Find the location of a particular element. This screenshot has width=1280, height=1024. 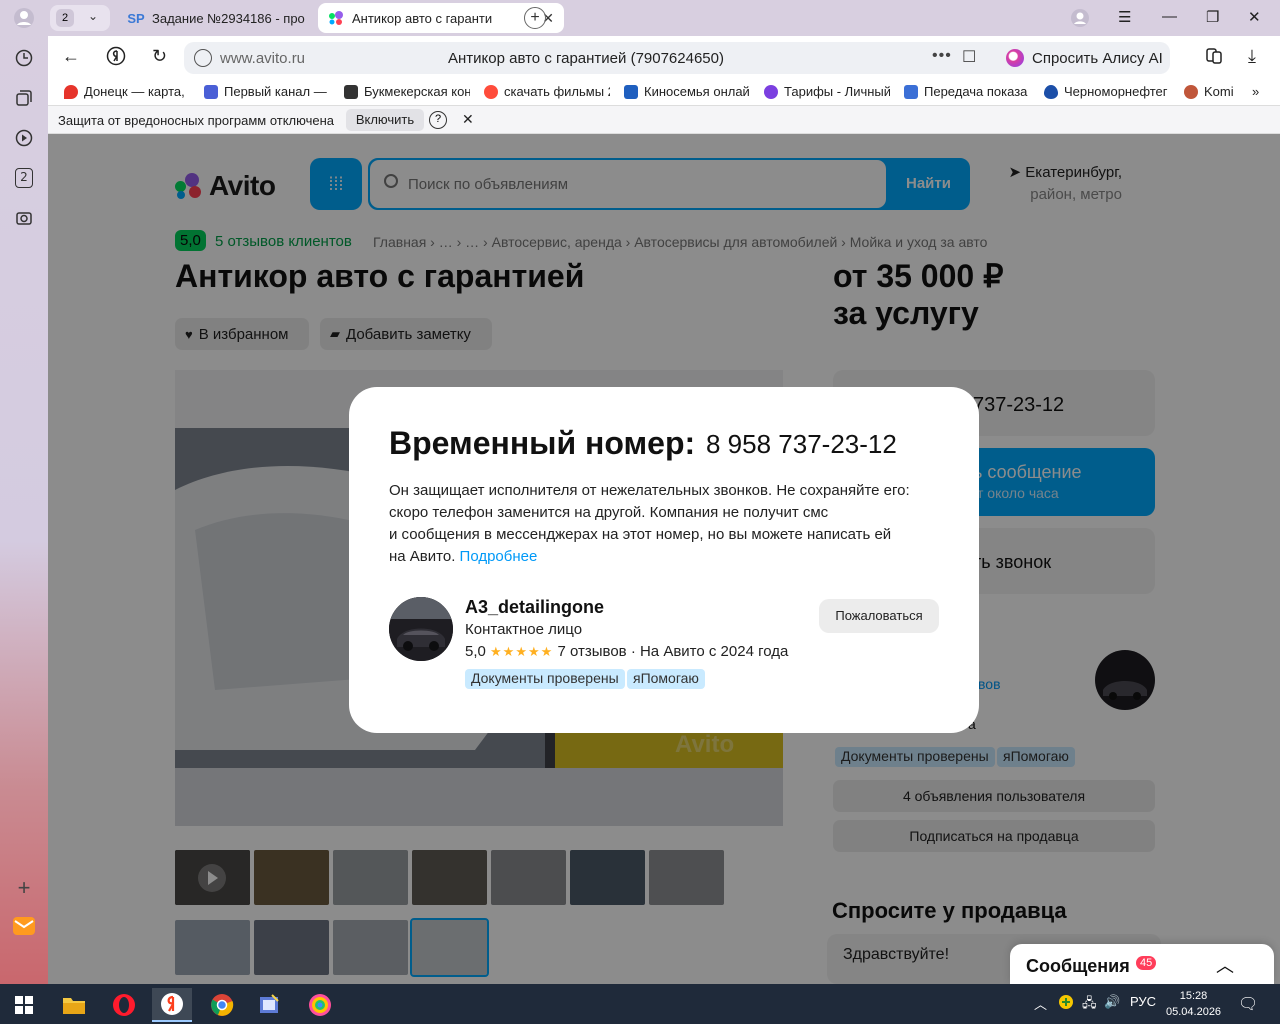

report-button: Пожаловаться is located at coordinates (879, 616).